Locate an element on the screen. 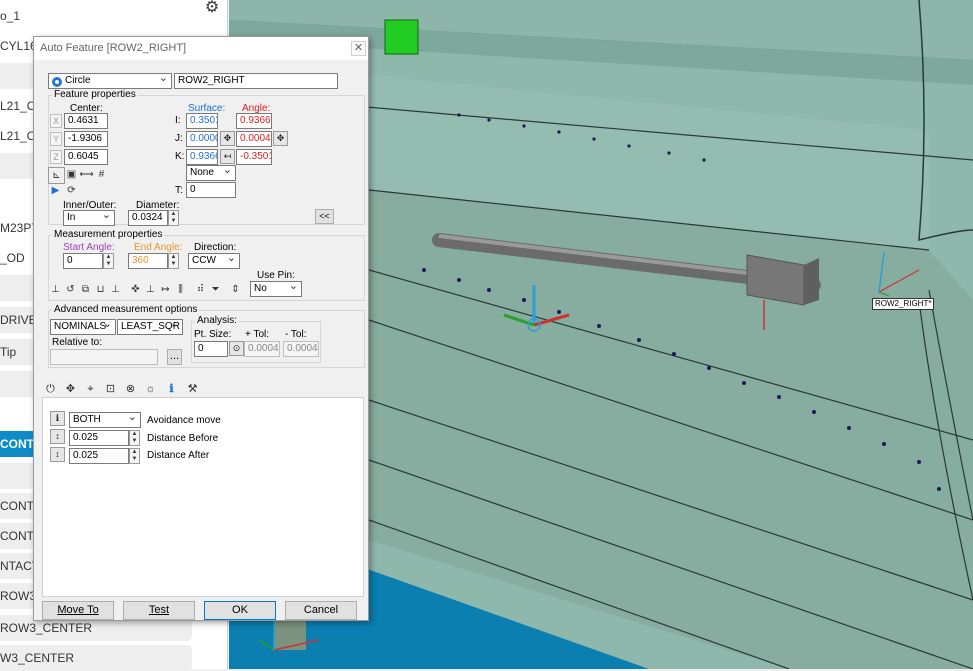  plus-tol-label: + Tol: is located at coordinates (257, 334).